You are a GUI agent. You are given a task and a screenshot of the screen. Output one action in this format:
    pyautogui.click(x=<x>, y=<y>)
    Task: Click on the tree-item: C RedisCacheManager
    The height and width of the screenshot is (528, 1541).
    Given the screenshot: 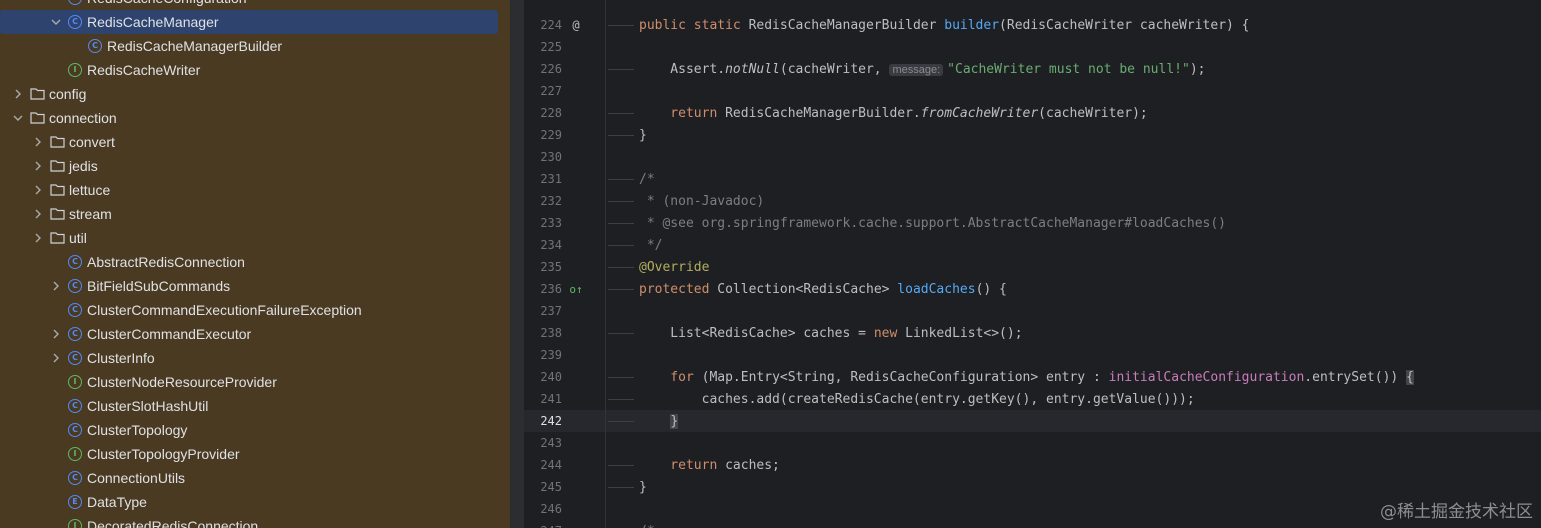 What is the action you would take?
    pyautogui.click(x=249, y=22)
    